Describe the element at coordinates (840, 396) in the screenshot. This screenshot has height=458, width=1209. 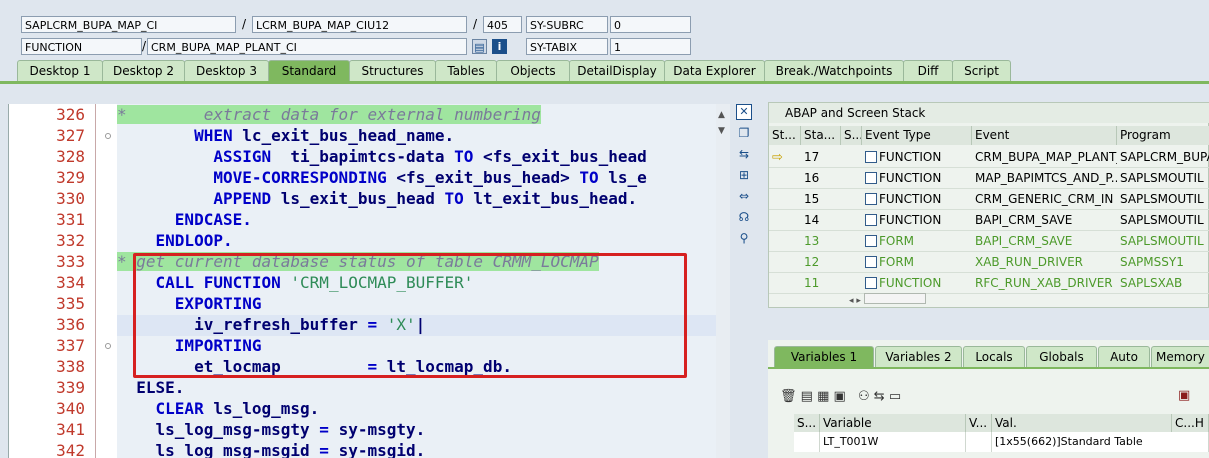
I see `save-vars-icon: ▣` at that location.